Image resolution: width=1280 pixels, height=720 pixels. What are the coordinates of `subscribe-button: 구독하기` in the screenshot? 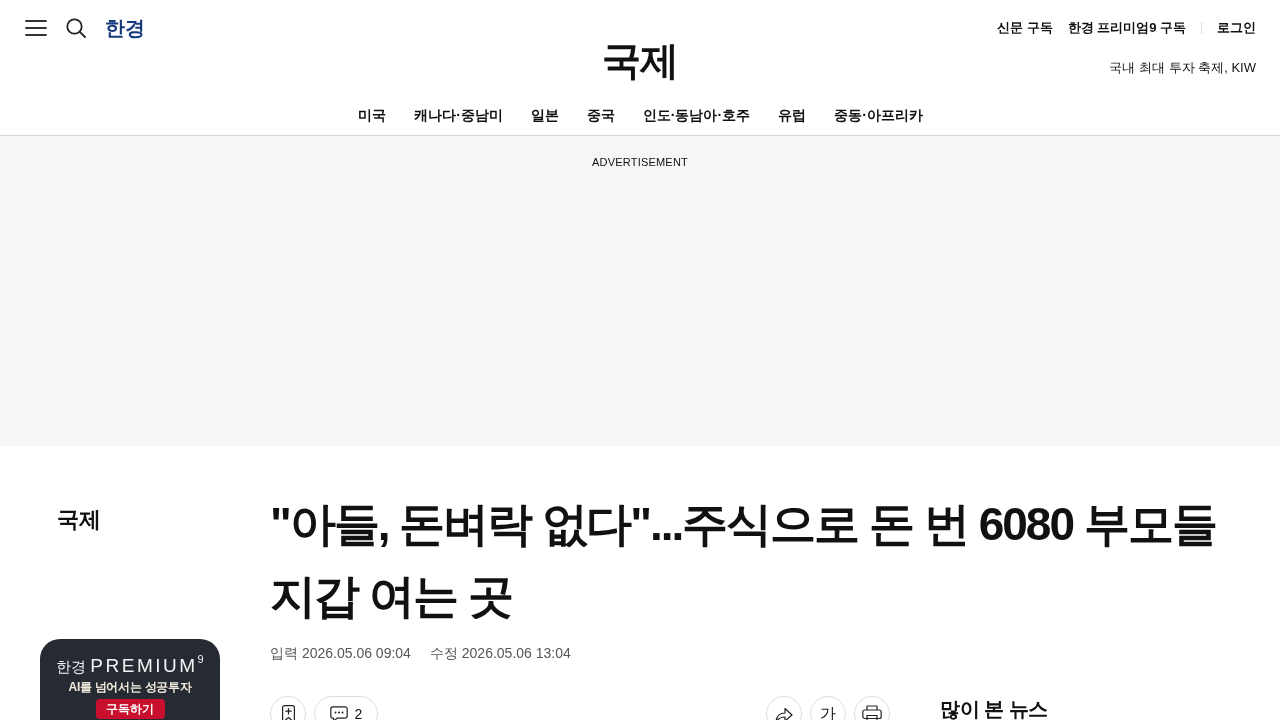 It's located at (130, 709).